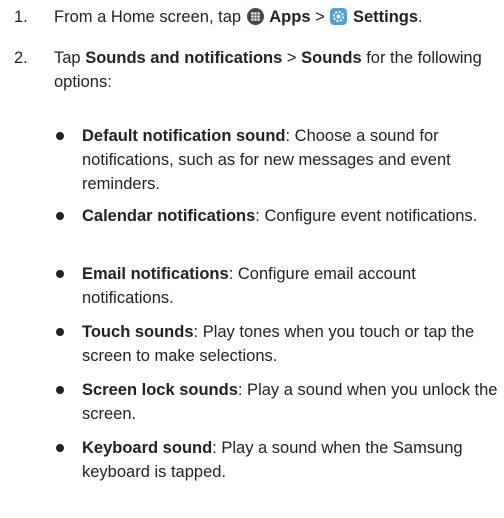 The height and width of the screenshot is (518, 504). What do you see at coordinates (67, 58) in the screenshot?
I see `step-prefix: Tap` at bounding box center [67, 58].